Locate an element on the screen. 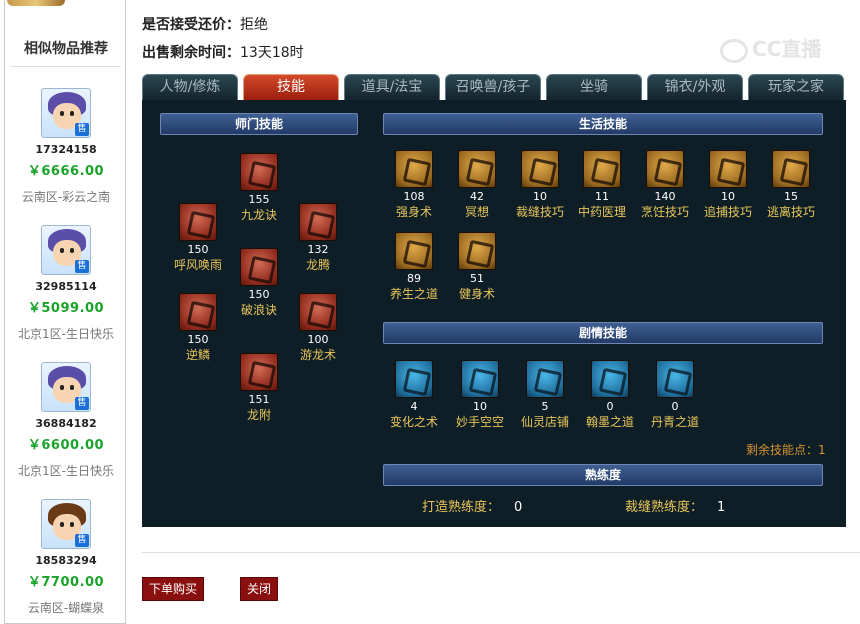 This screenshot has width=860, height=624. life-skill: 15 逃离技巧 is located at coordinates (791, 185).